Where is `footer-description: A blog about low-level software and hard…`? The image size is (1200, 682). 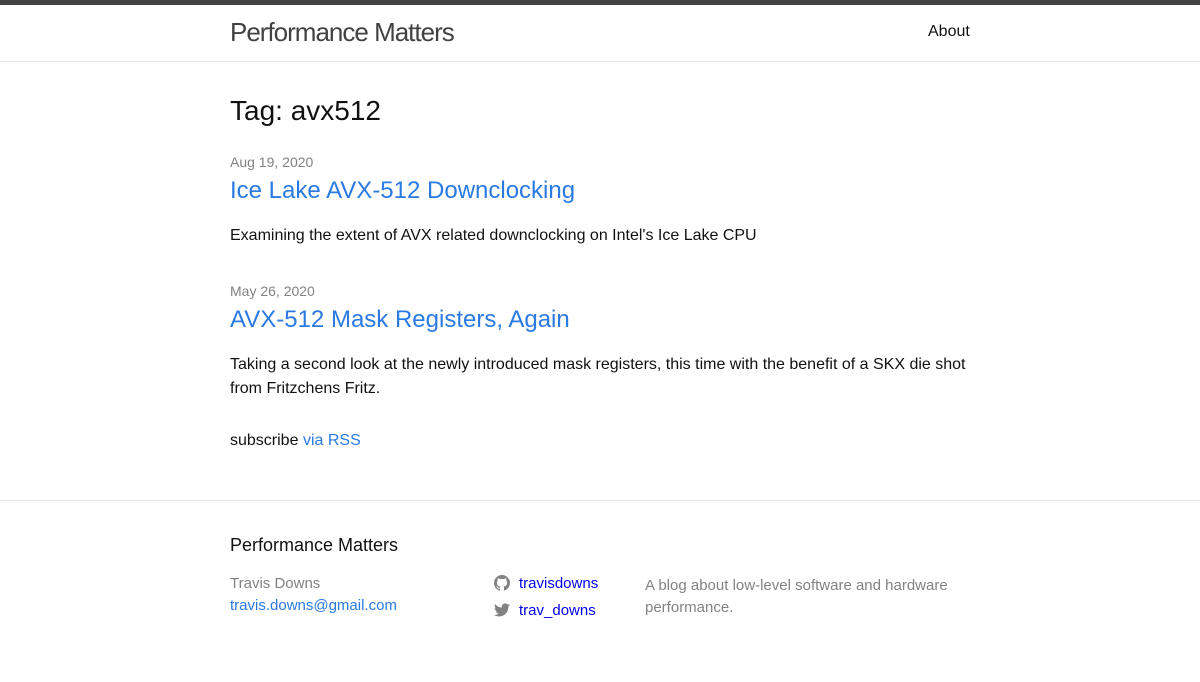
footer-description: A blog about low-level software and hard… is located at coordinates (796, 596).